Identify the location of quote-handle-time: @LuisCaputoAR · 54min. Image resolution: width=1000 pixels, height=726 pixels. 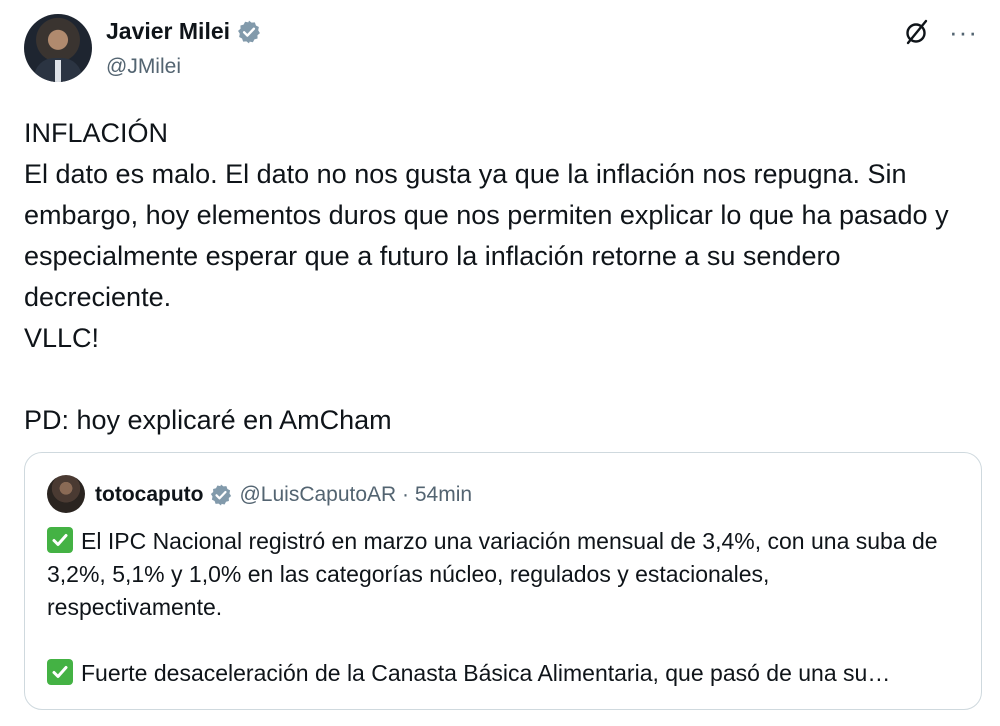
(355, 495).